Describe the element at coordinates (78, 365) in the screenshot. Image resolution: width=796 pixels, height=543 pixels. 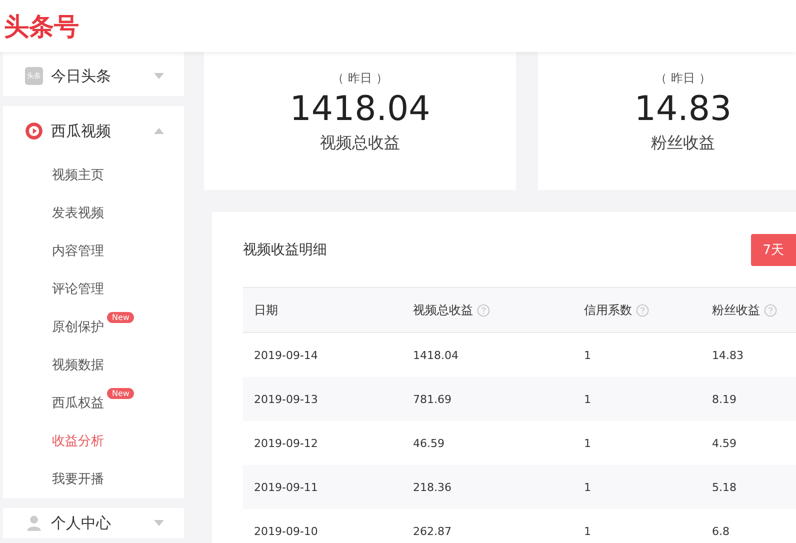
I see `menu-item: 视频数据` at that location.